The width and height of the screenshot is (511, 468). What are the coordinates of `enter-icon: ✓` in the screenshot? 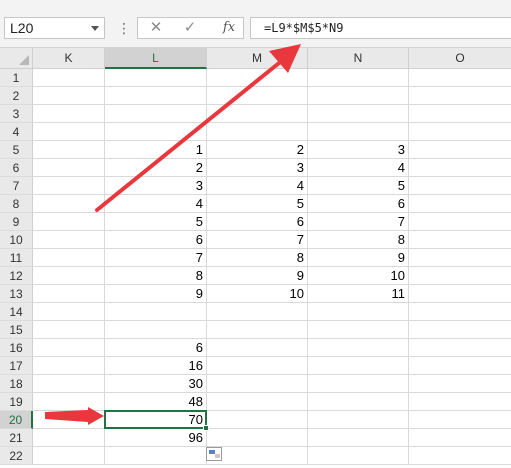 It's located at (190, 28).